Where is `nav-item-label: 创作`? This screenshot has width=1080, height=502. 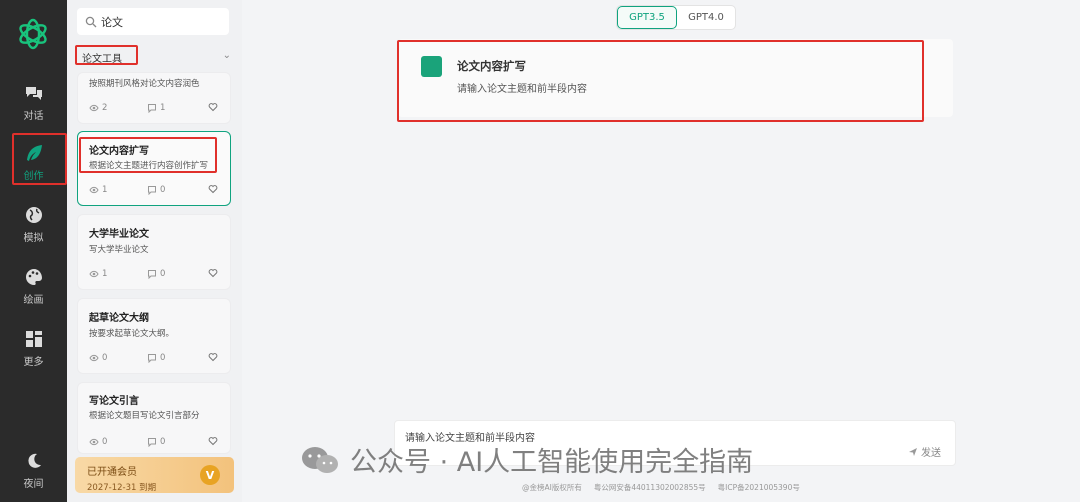
nav-item-label: 创作 is located at coordinates (33, 176).